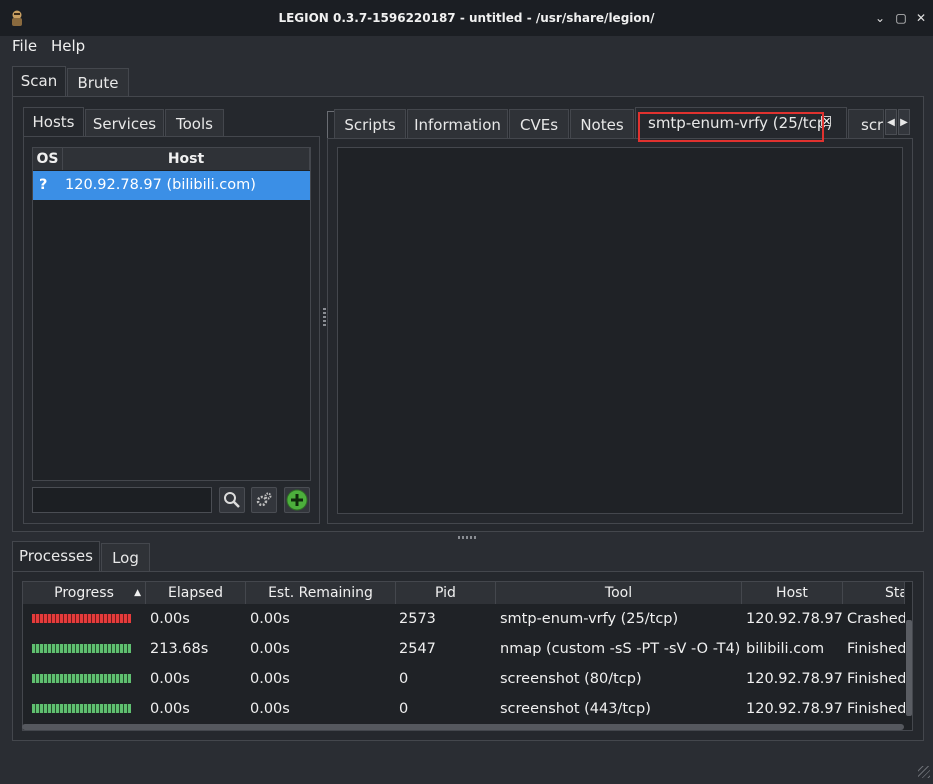 Image resolution: width=933 pixels, height=784 pixels. What do you see at coordinates (137, 593) in the screenshot?
I see `sort-ascending-icon: ▲` at bounding box center [137, 593].